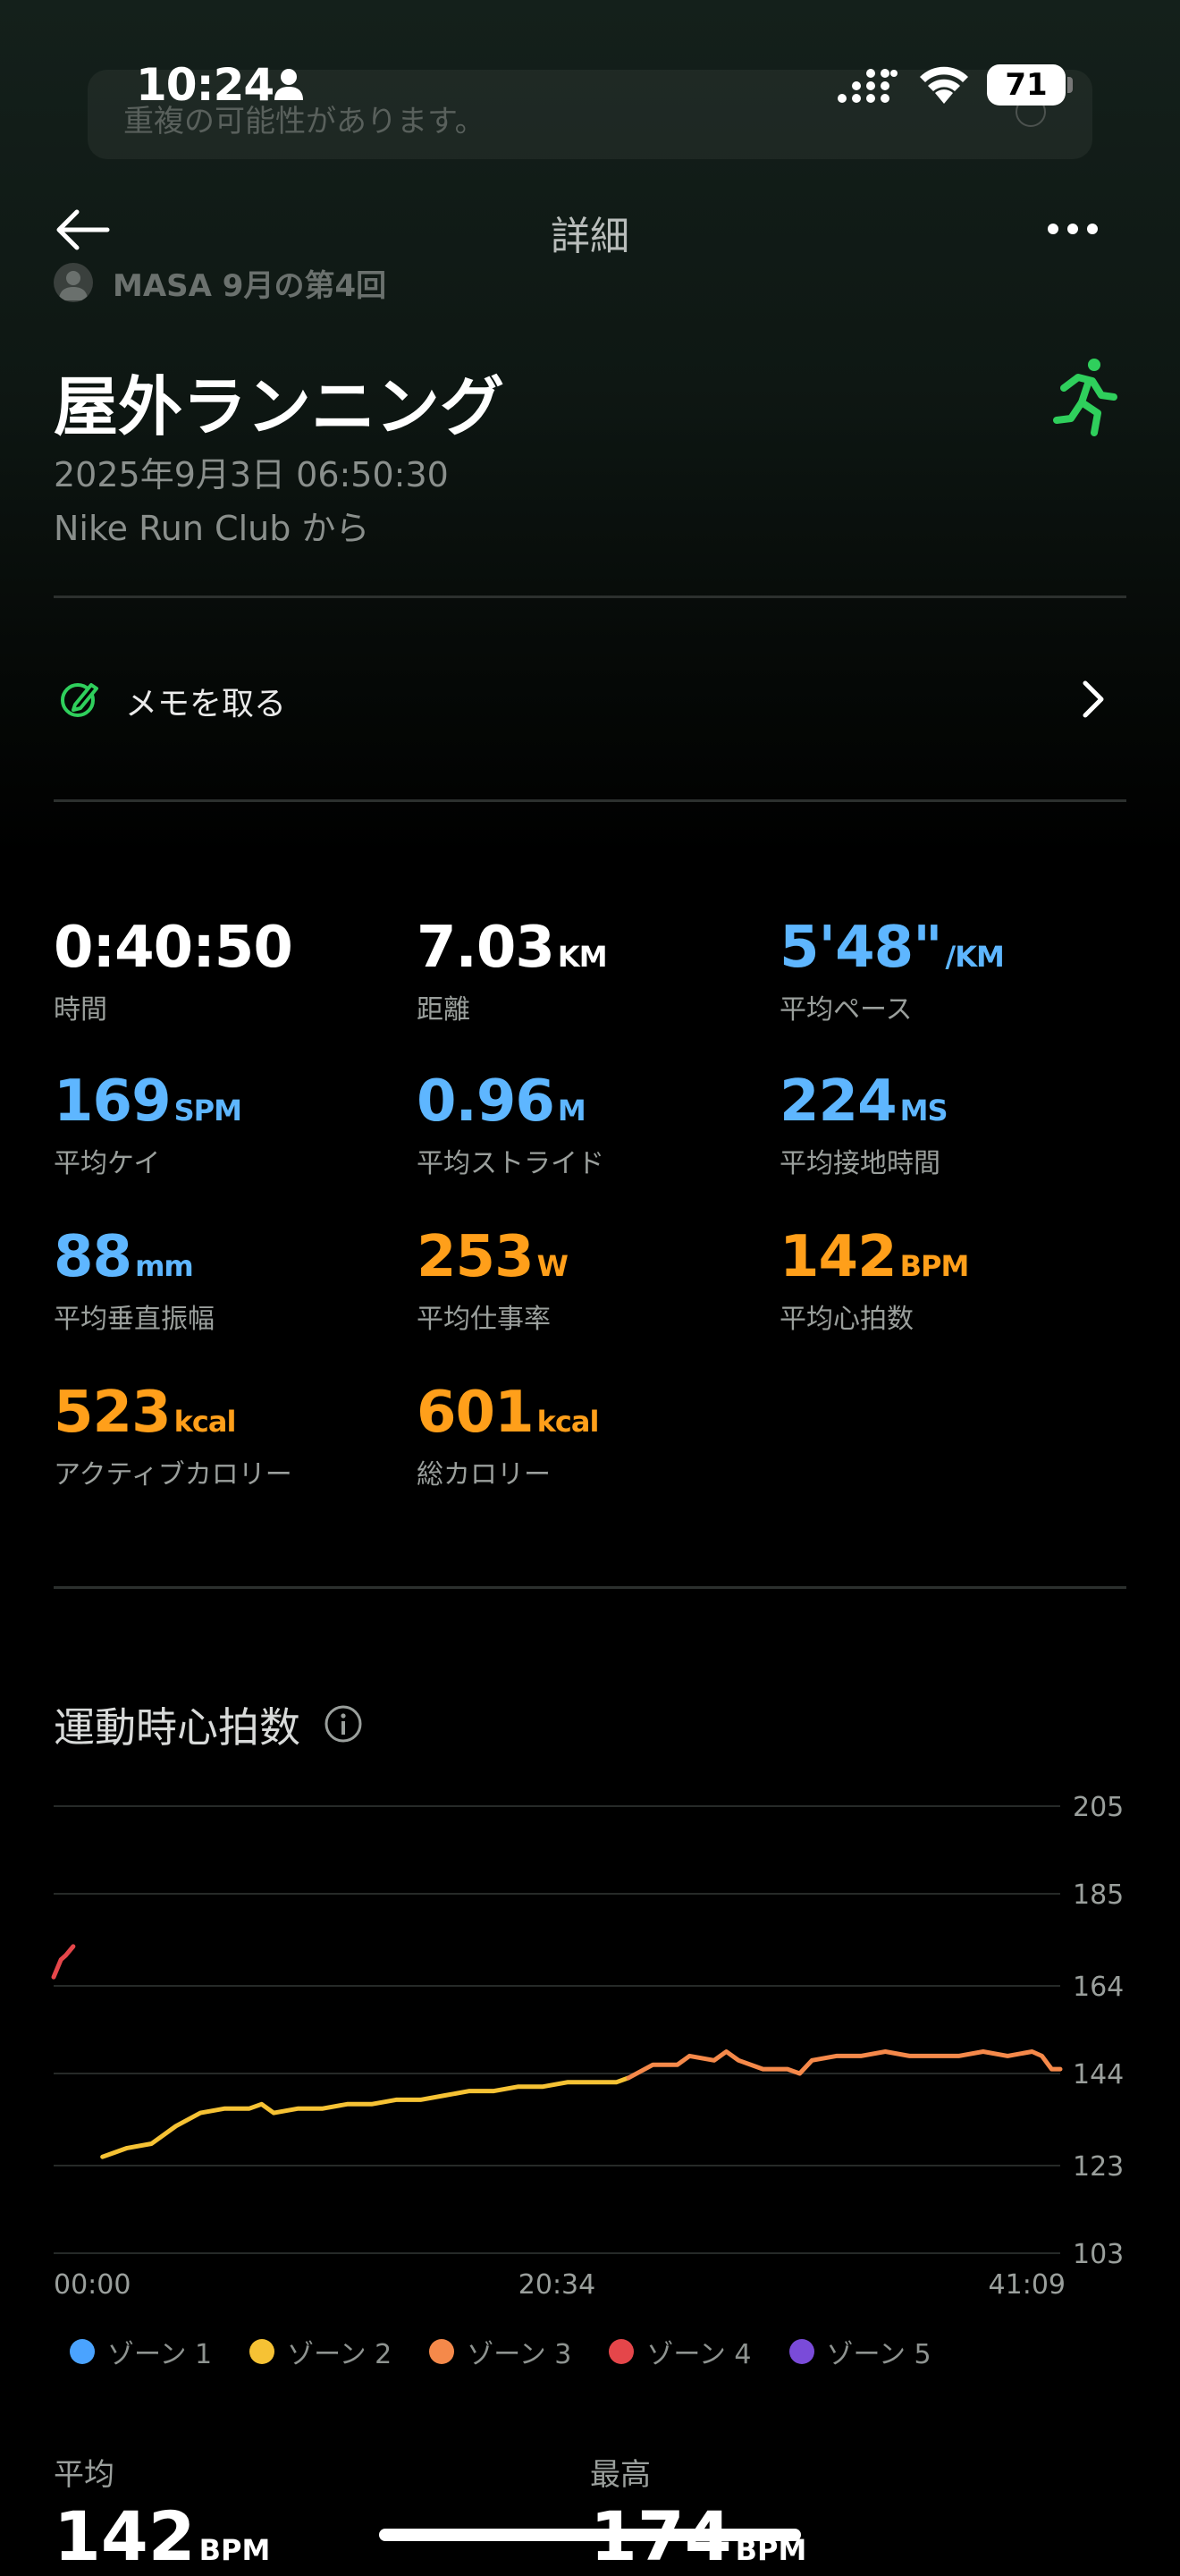 The image size is (1180, 2576). Describe the element at coordinates (343, 1724) in the screenshot. I see `info-icon` at that location.